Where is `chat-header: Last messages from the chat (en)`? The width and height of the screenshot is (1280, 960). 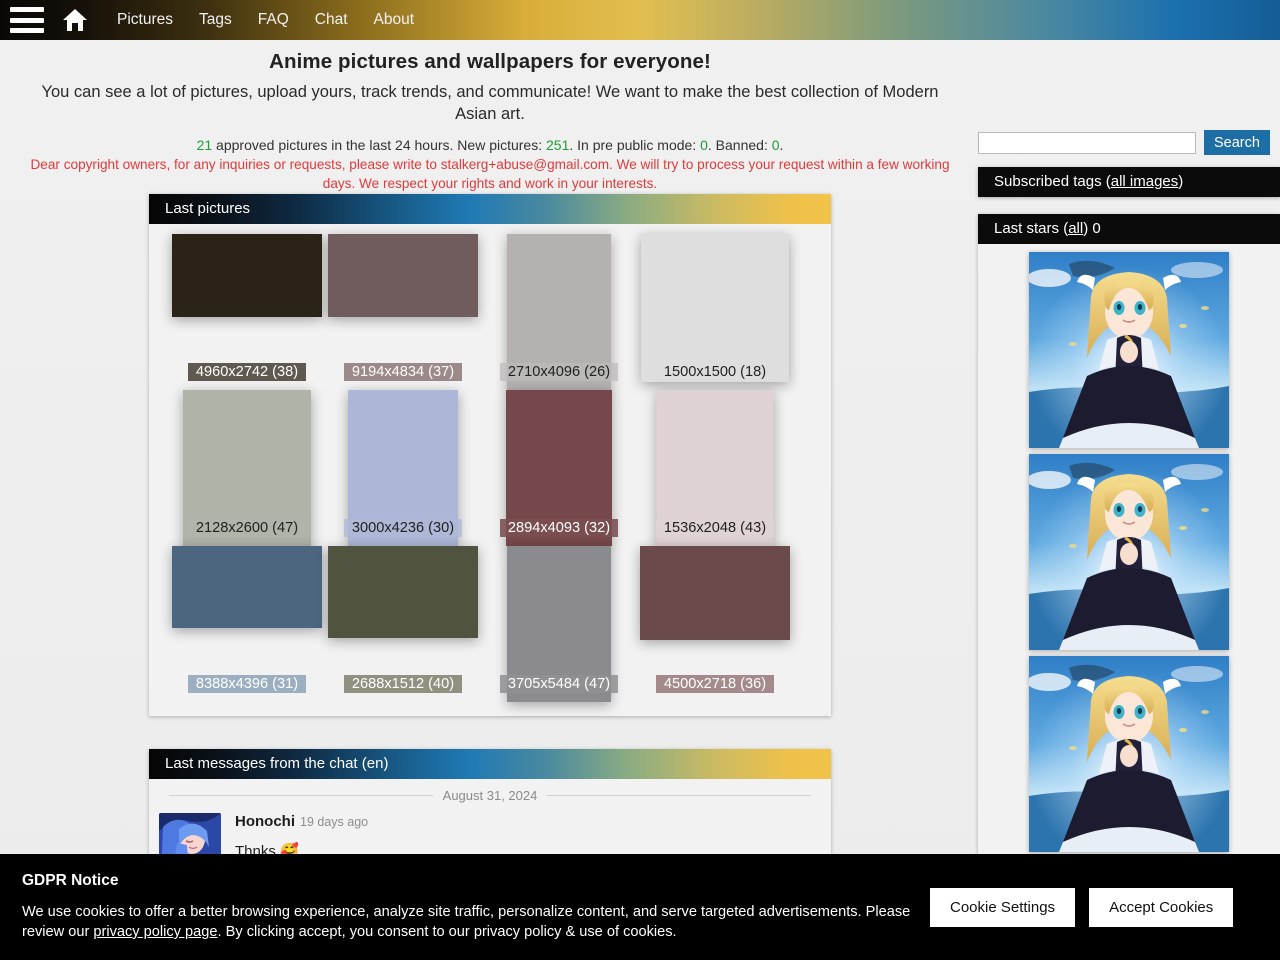 chat-header: Last messages from the chat (en) is located at coordinates (490, 764).